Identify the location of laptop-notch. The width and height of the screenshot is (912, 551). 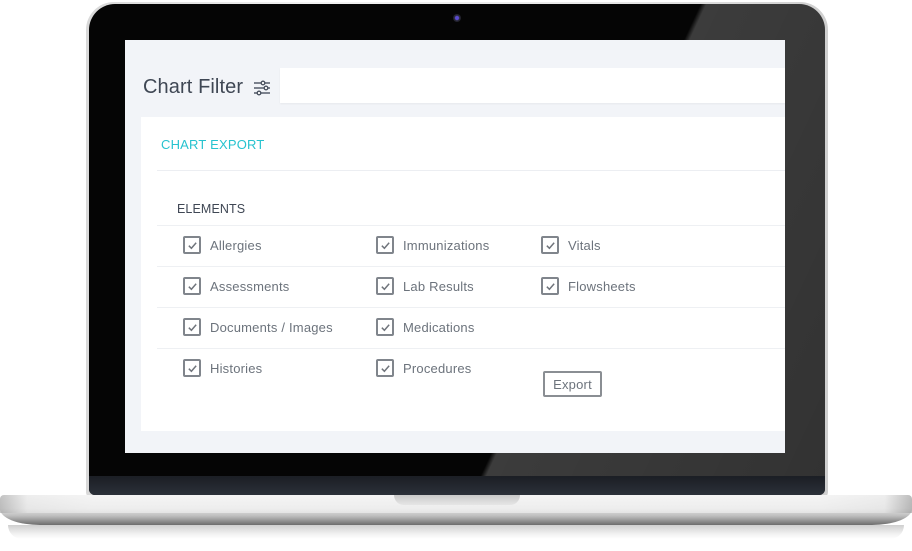
(457, 500).